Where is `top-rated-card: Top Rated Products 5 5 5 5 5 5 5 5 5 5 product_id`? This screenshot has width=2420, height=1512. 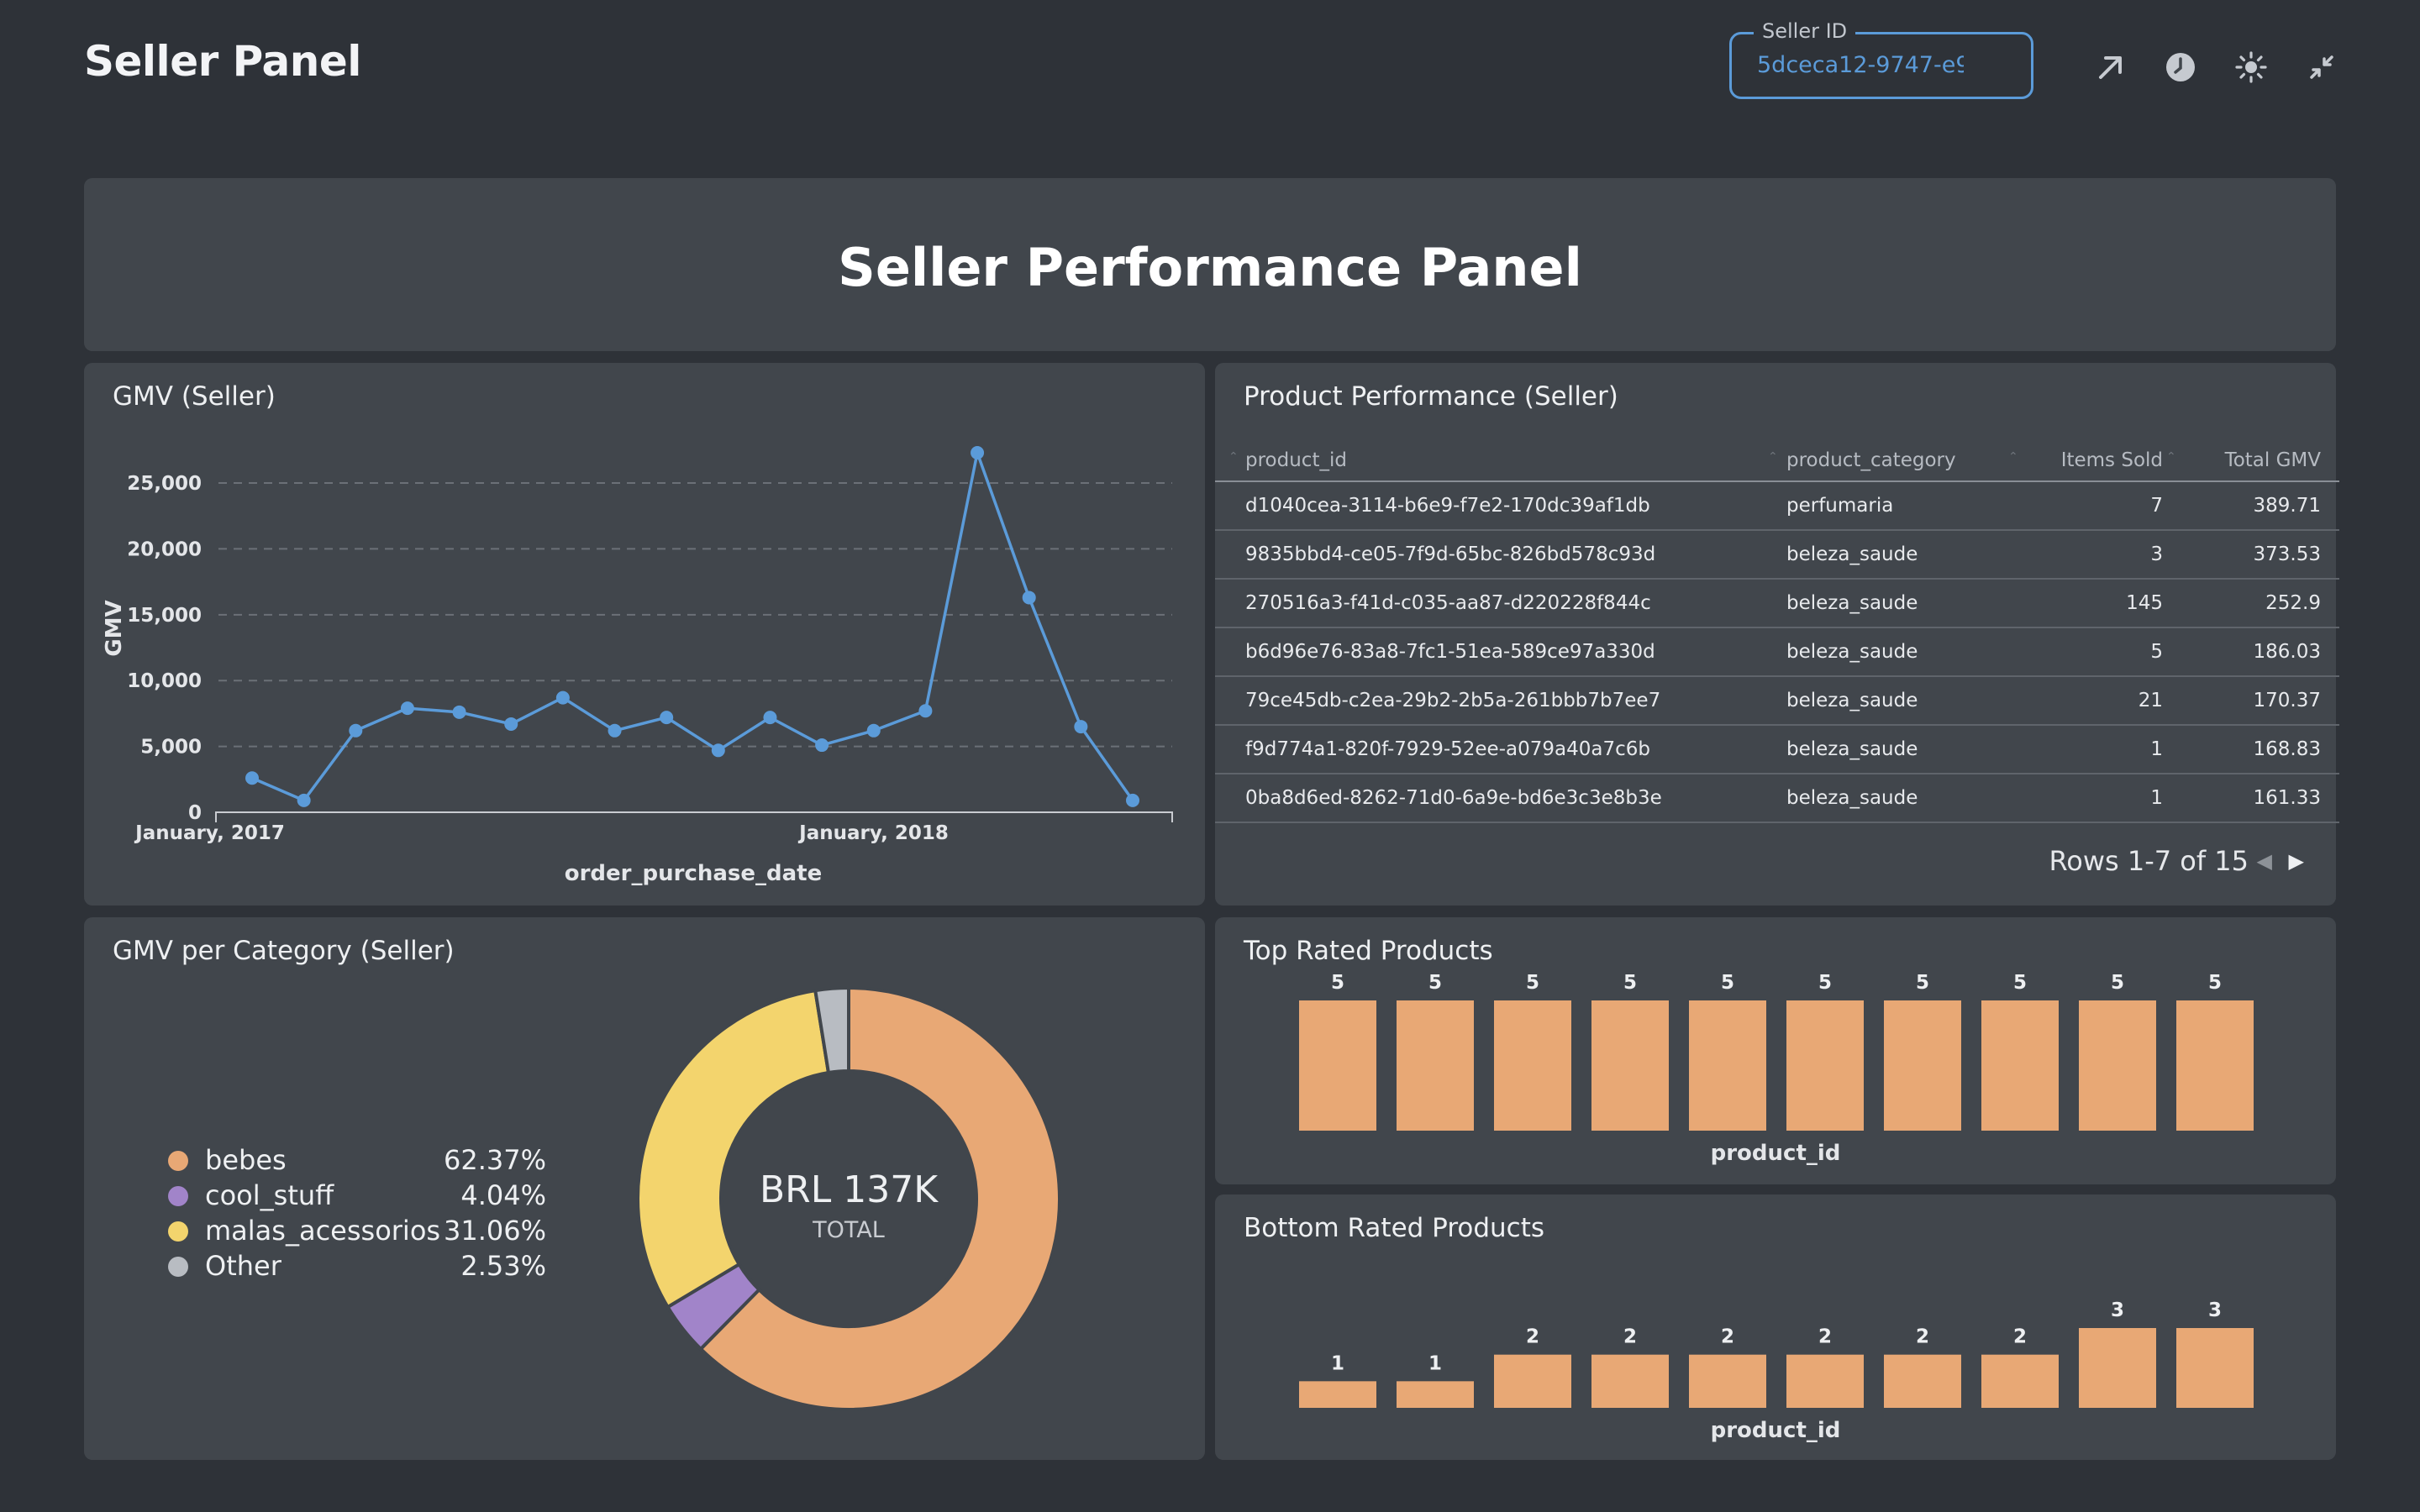 top-rated-card: Top Rated Products 5 5 5 5 5 5 5 5 5 5 product_id is located at coordinates (1775, 1050).